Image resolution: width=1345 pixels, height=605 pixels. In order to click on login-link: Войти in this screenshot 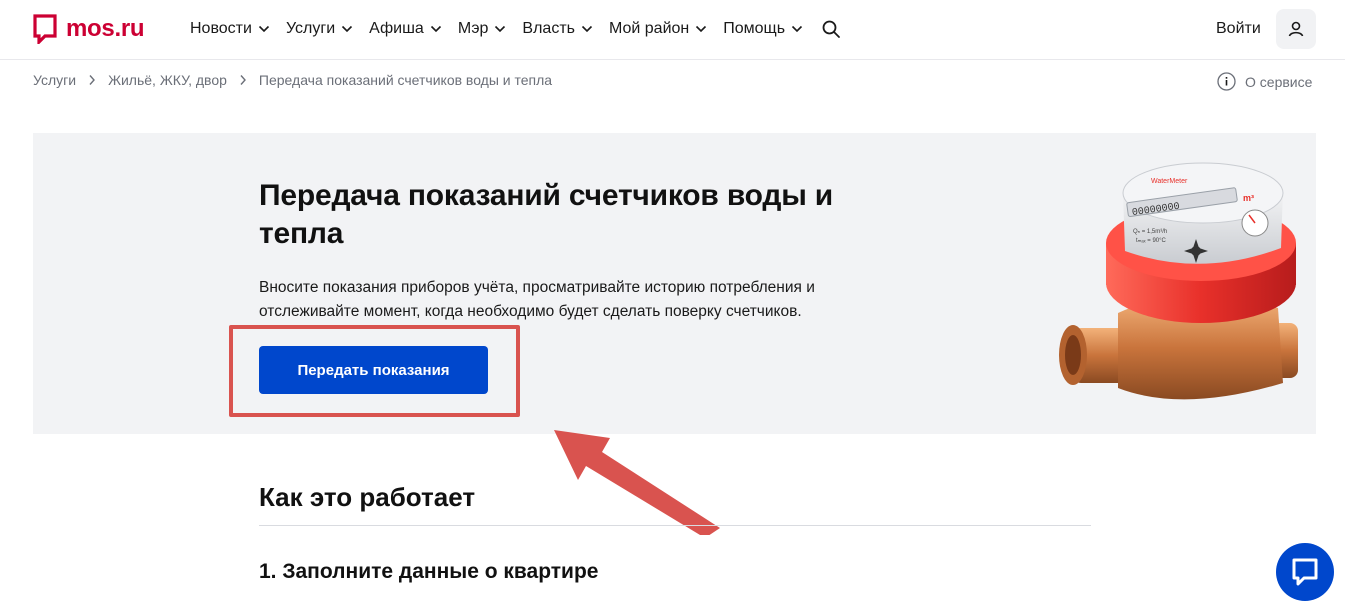, I will do `click(1238, 29)`.